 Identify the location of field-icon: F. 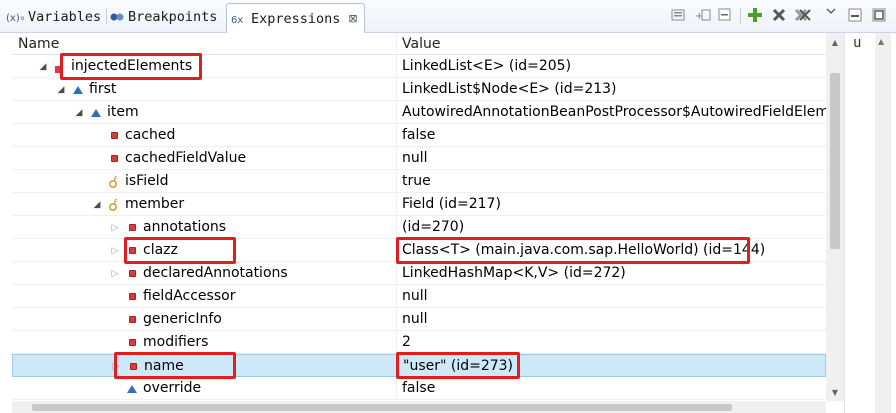
(60, 66).